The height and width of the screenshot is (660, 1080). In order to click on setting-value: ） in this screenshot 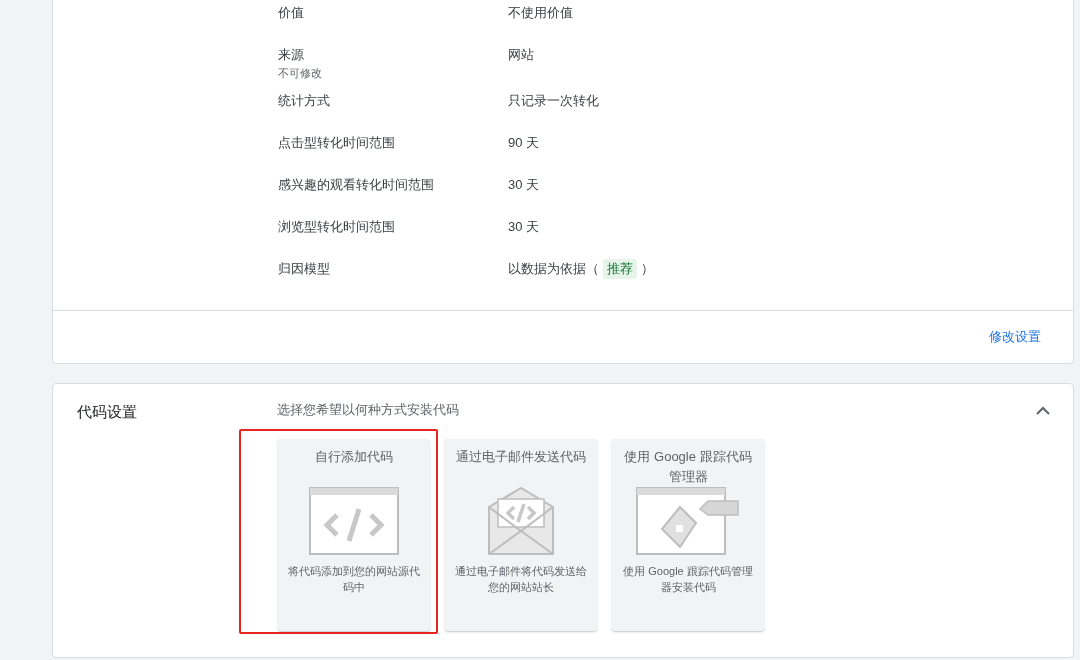, I will do `click(647, 269)`.